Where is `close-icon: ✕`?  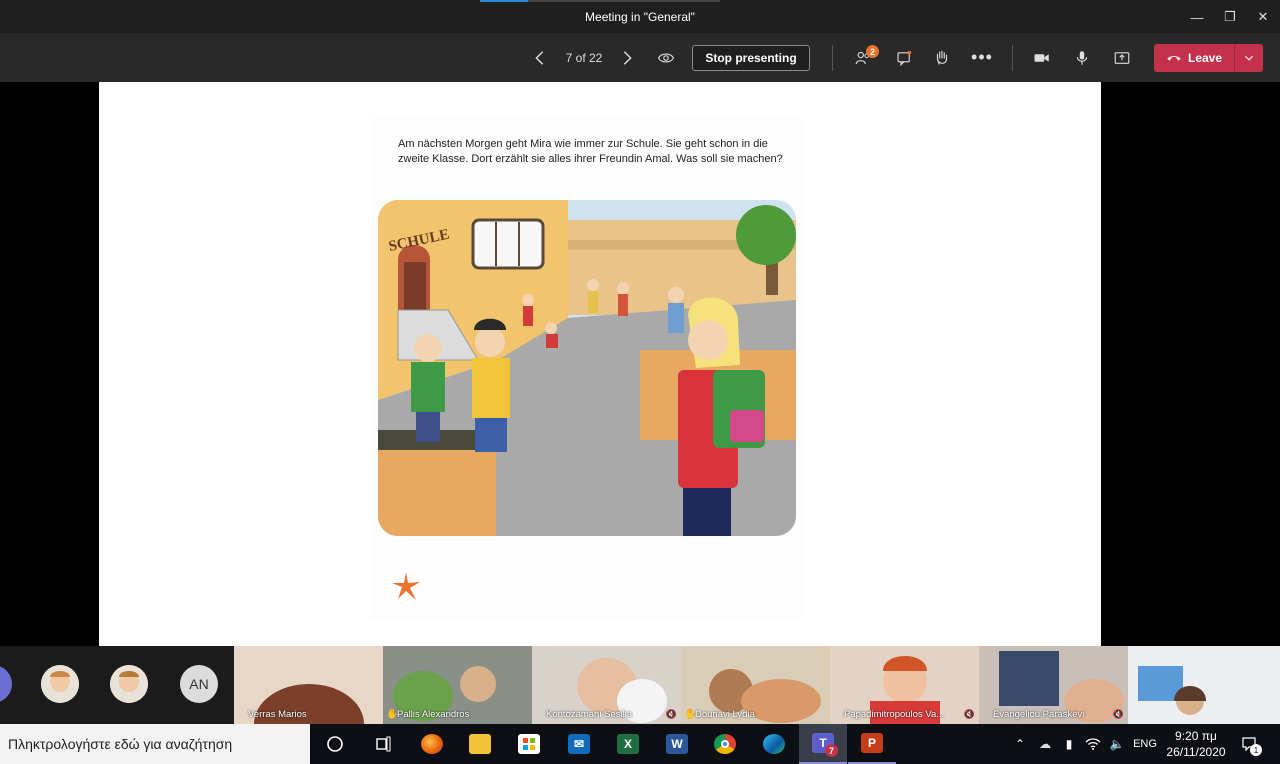 close-icon: ✕ is located at coordinates (1263, 17).